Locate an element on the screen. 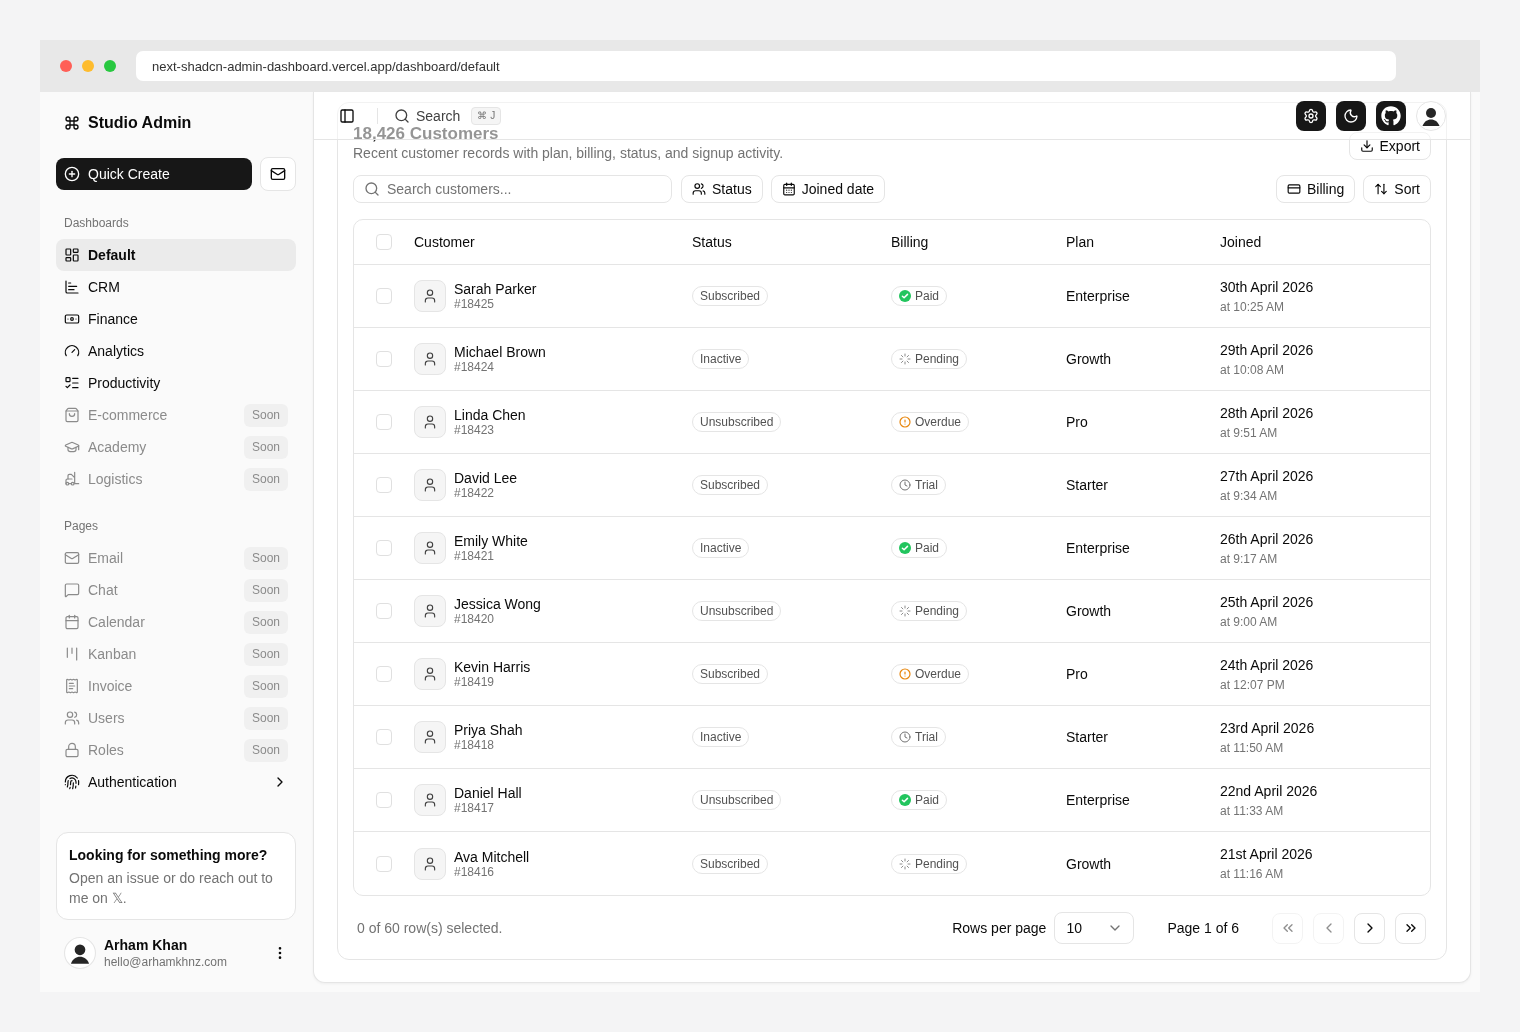 This screenshot has width=1520, height=1032. gauge-icon is located at coordinates (72, 351).